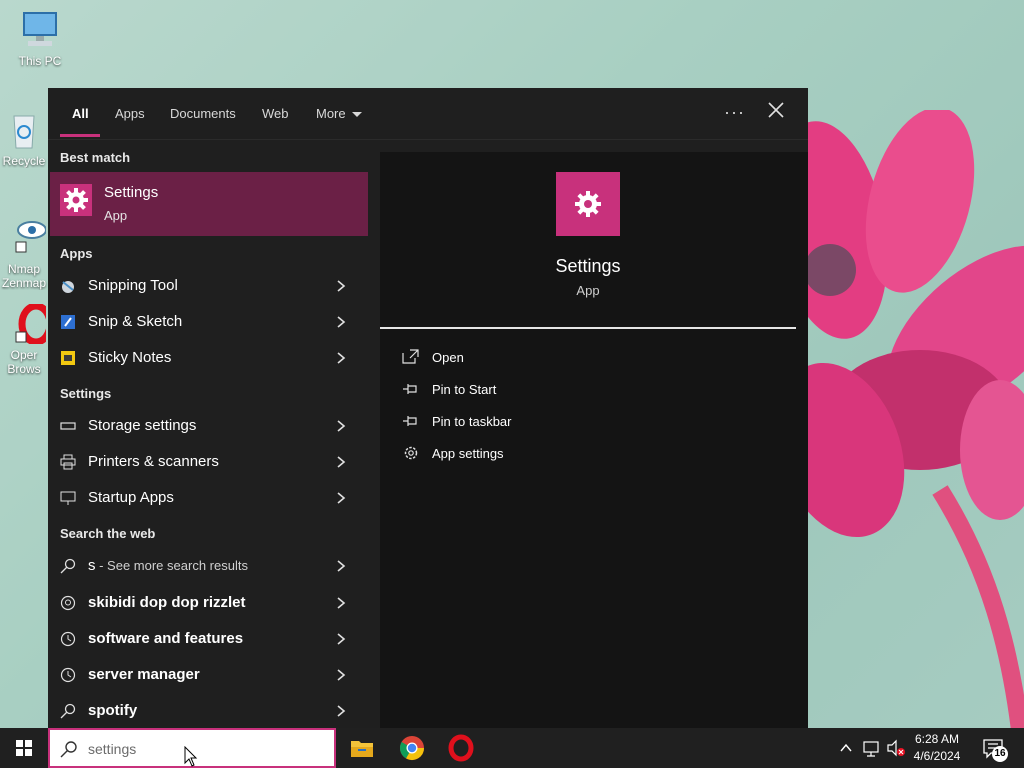 The width and height of the screenshot is (1024, 768). What do you see at coordinates (208, 711) in the screenshot?
I see `web-item-spotify: spotify` at bounding box center [208, 711].